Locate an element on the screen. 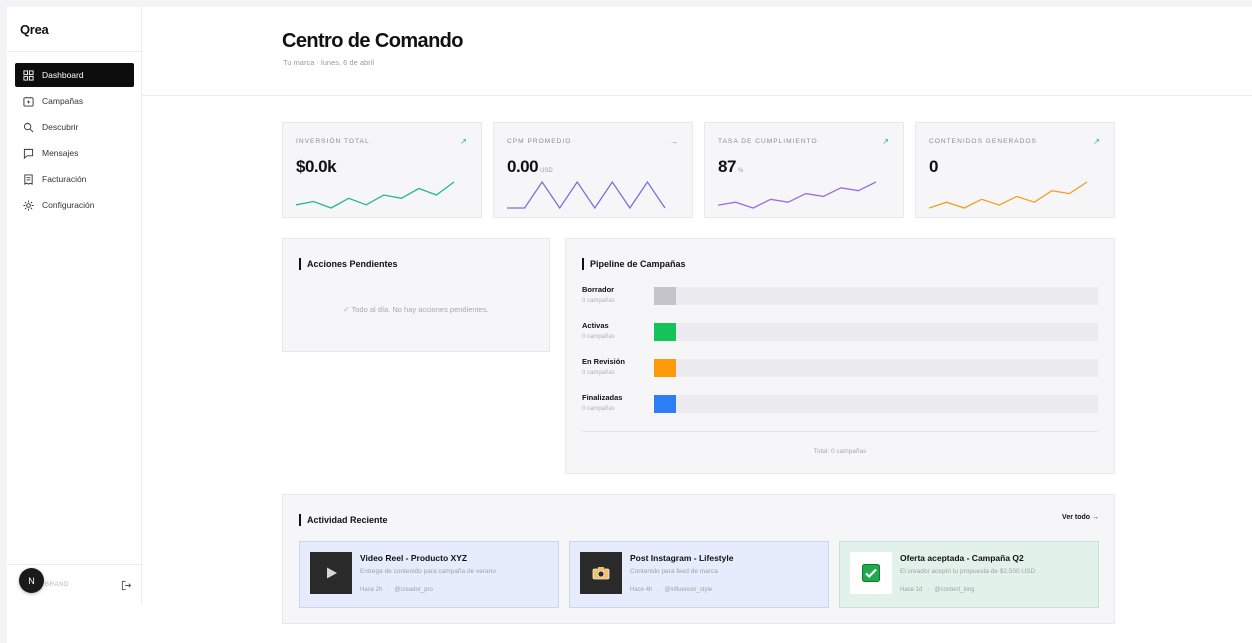 This screenshot has width=1252, height=643. activity-meta: Hace 1d · @content_king is located at coordinates (937, 590).